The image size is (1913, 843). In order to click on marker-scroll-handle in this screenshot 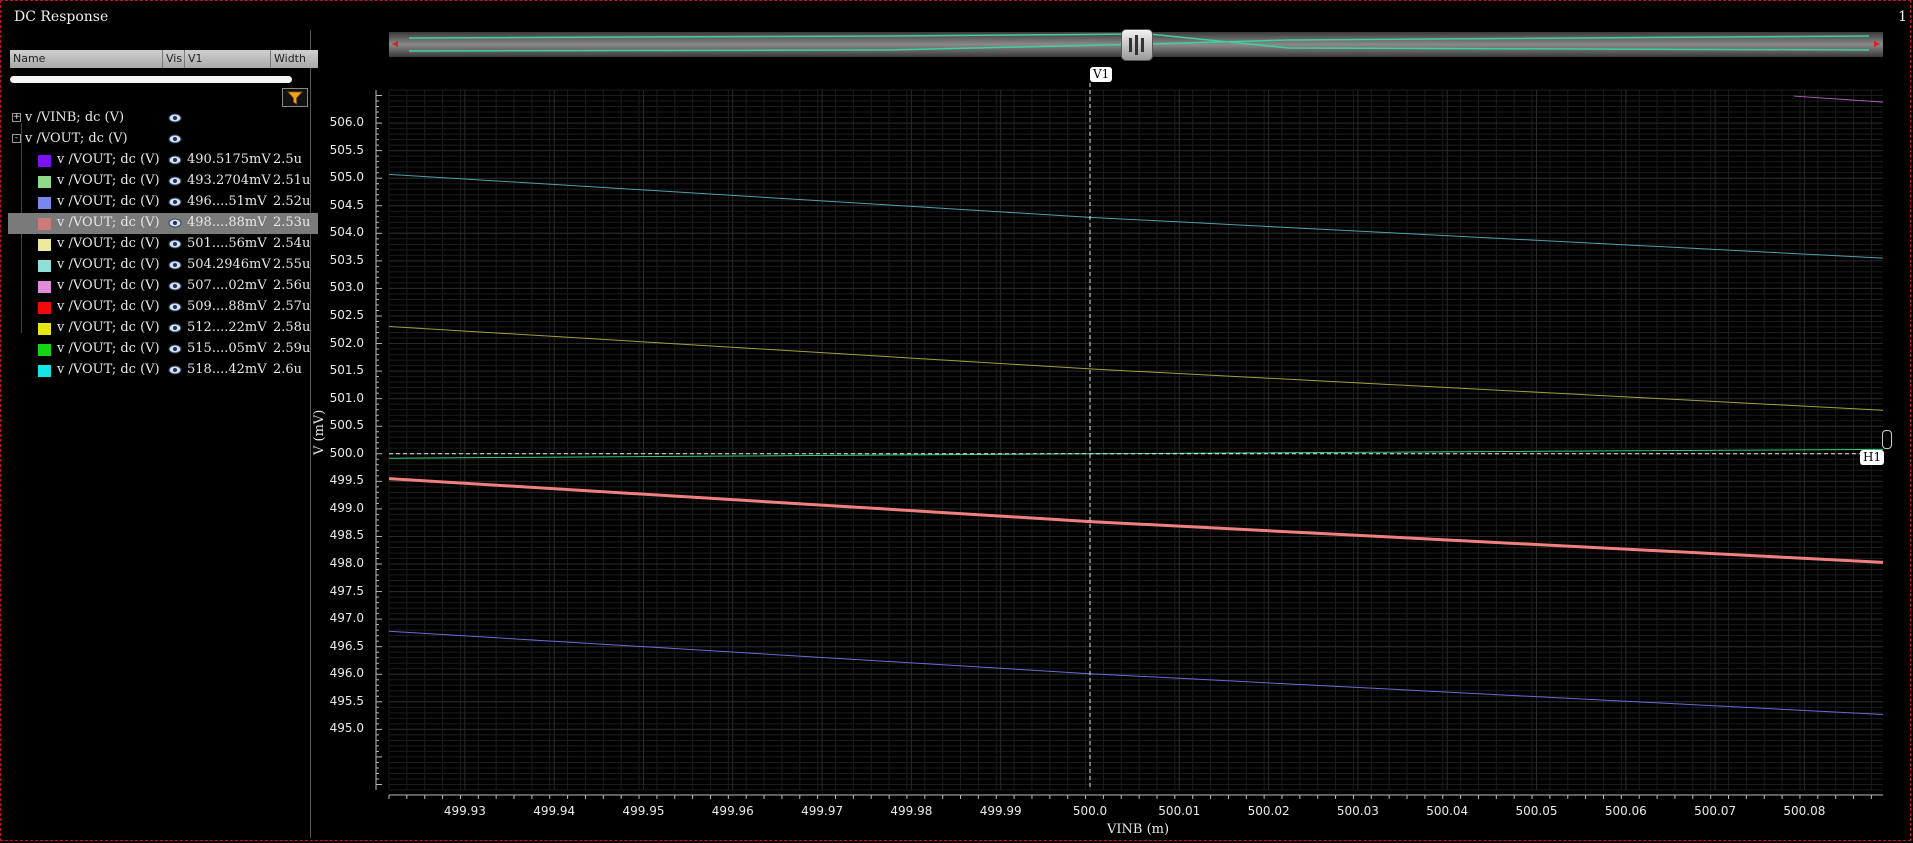, I will do `click(1887, 439)`.